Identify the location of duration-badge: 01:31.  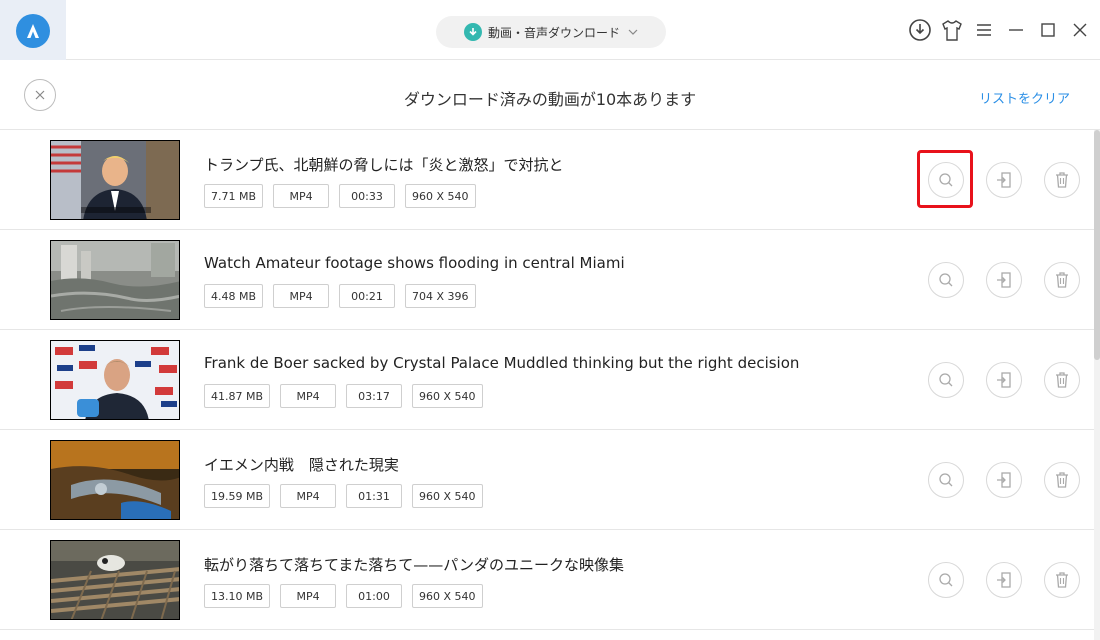
(374, 496).